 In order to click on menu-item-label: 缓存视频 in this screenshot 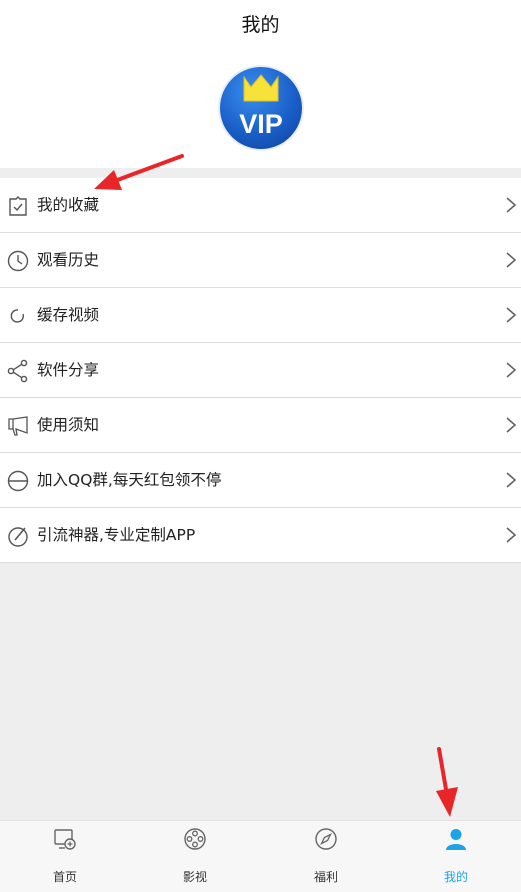, I will do `click(68, 315)`.